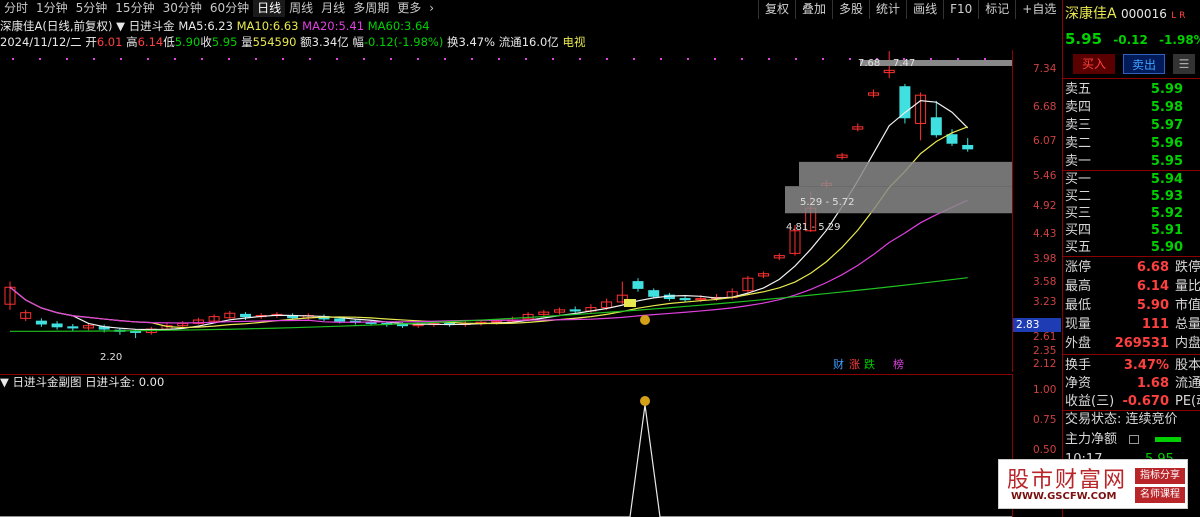 The image size is (1200, 517). I want to click on ma10-label: MA10:, so click(254, 26).